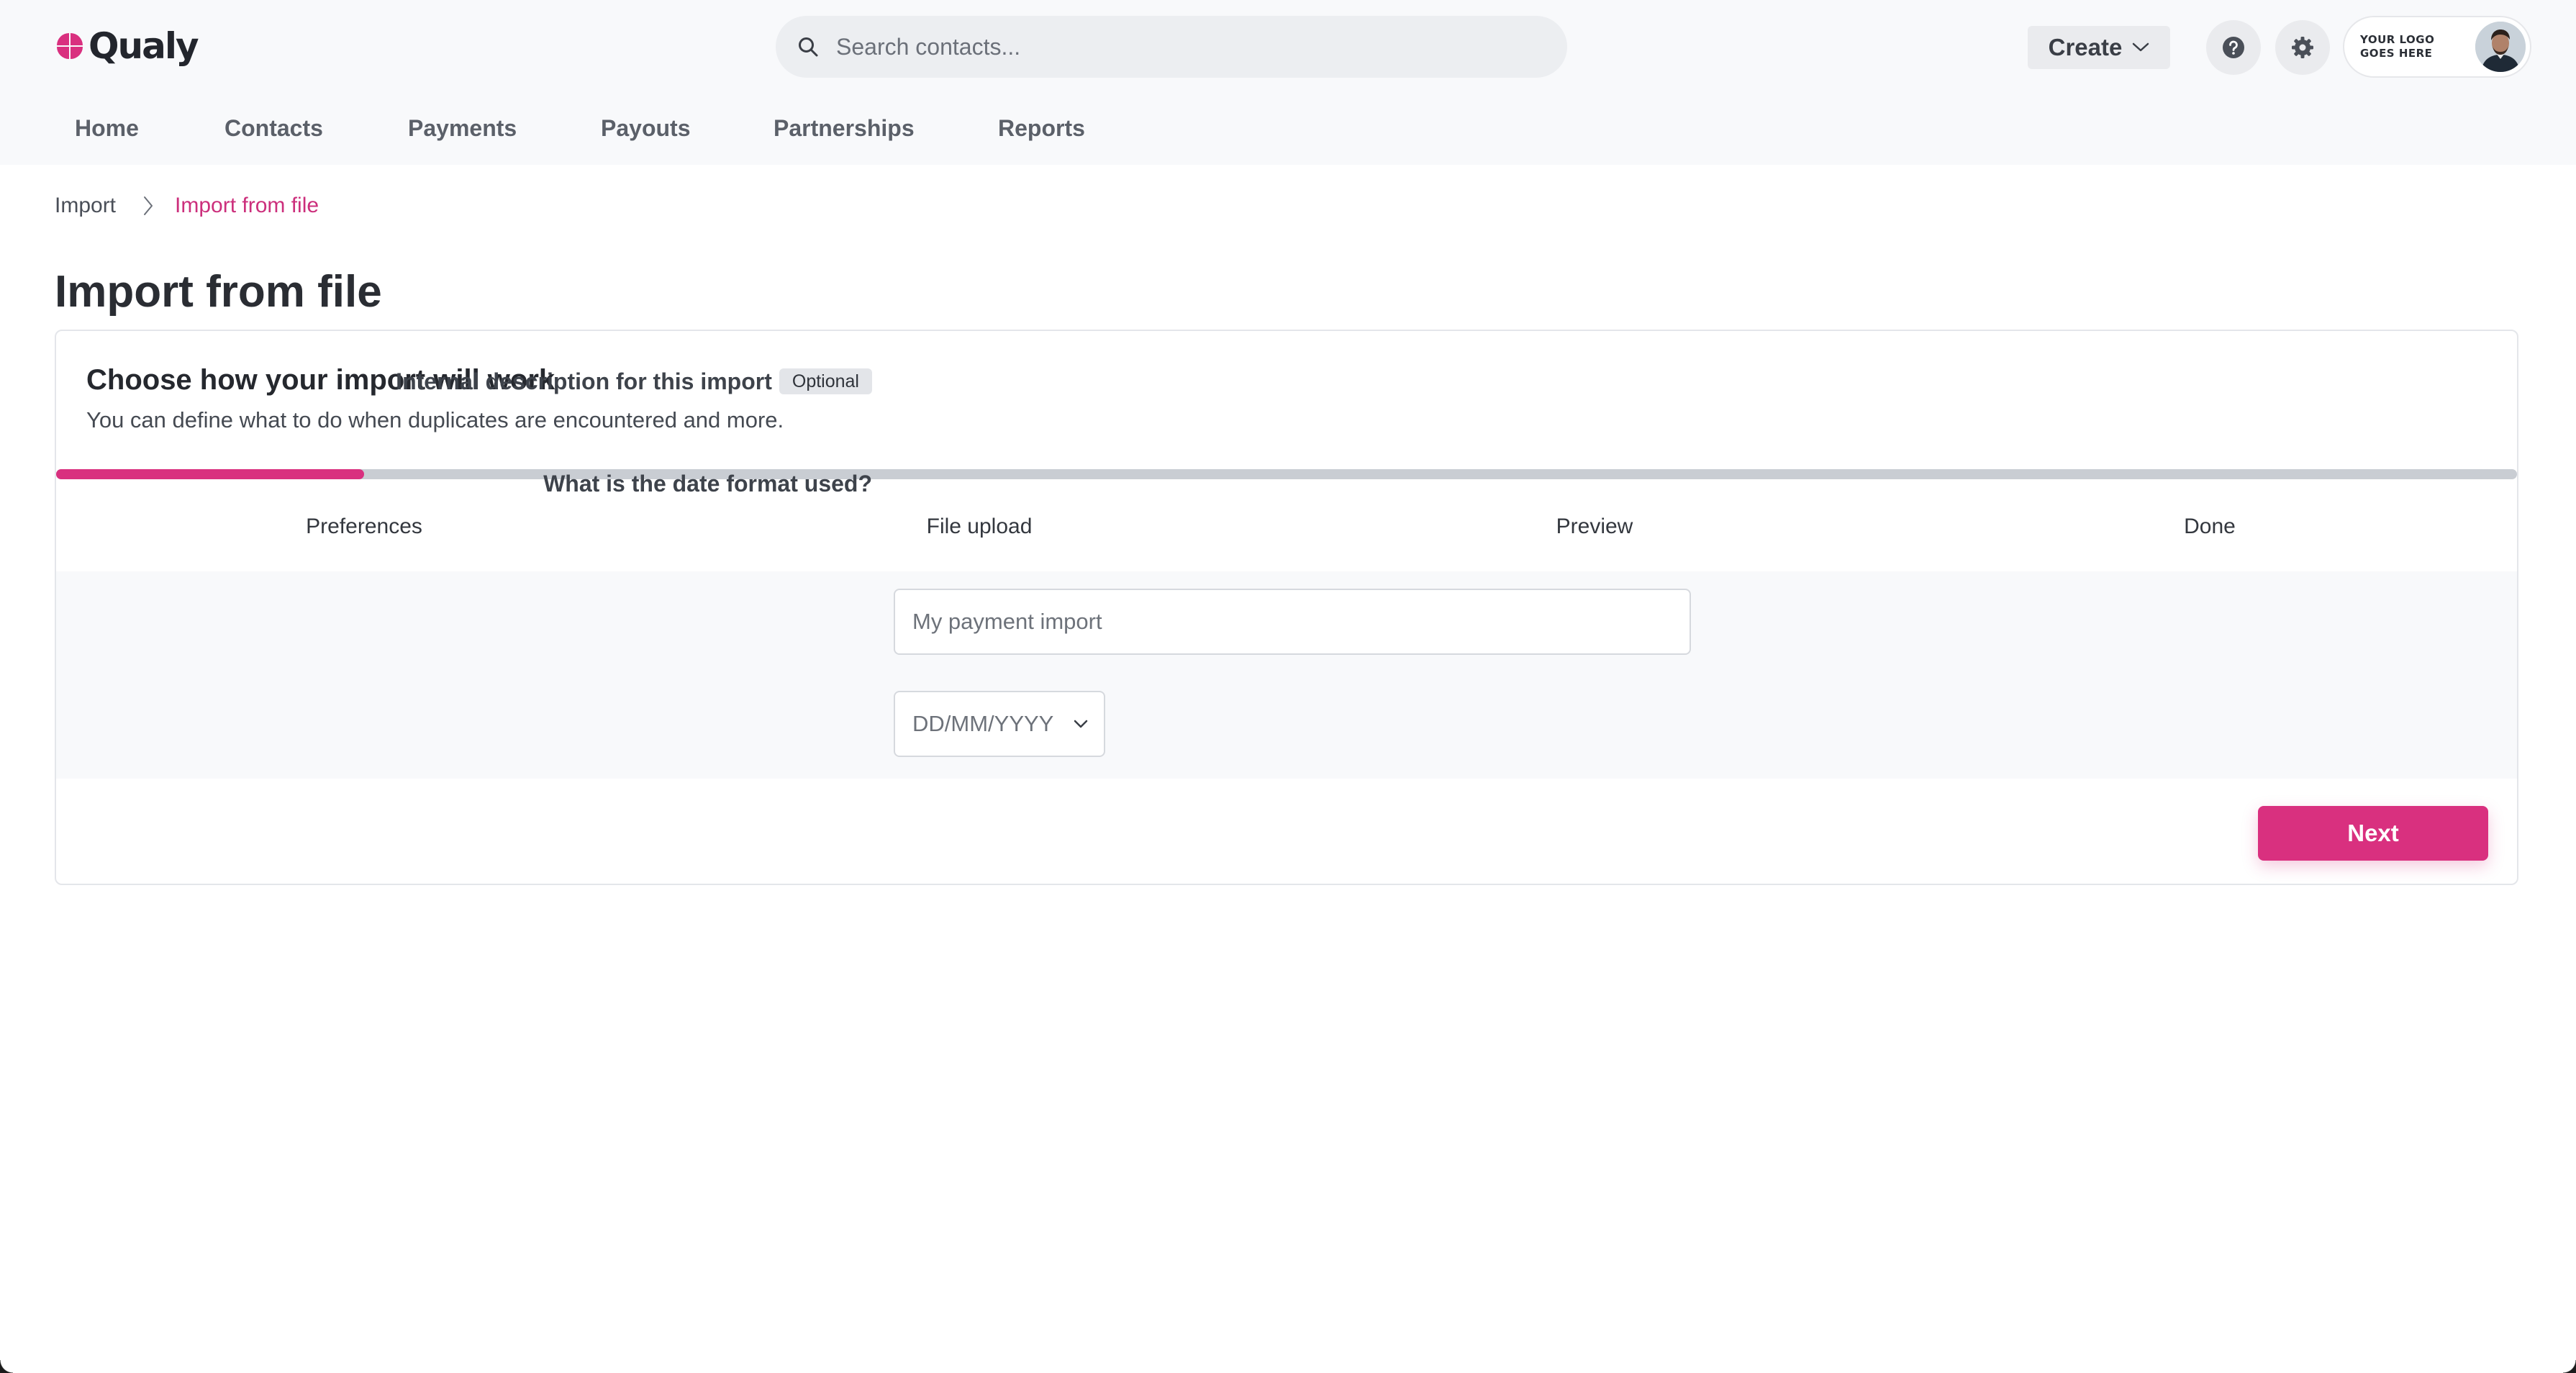  What do you see at coordinates (844, 128) in the screenshot?
I see `nav-item-partnerships: Partnerships` at bounding box center [844, 128].